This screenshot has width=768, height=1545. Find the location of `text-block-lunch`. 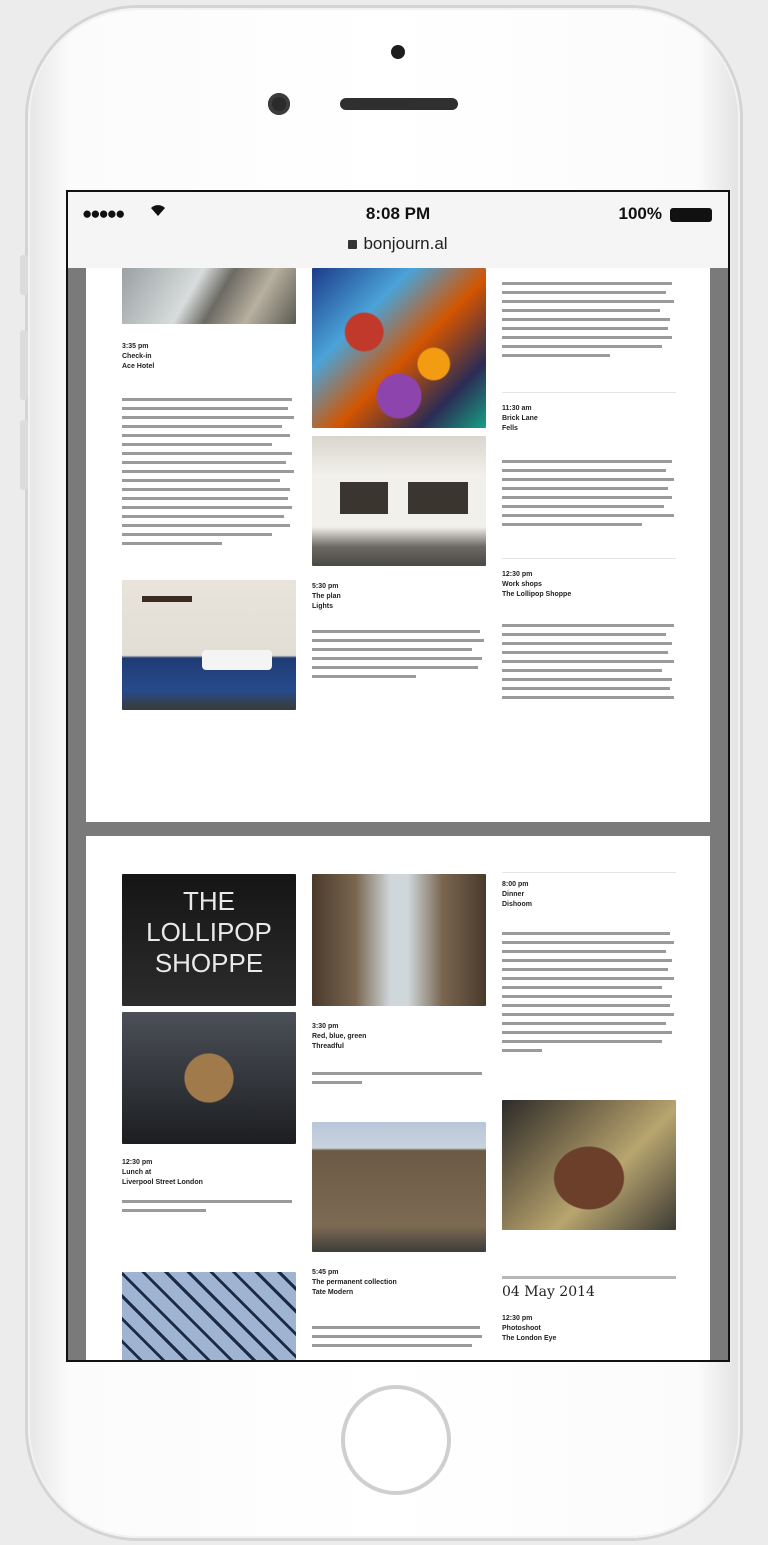

text-block-lunch is located at coordinates (207, 1206).